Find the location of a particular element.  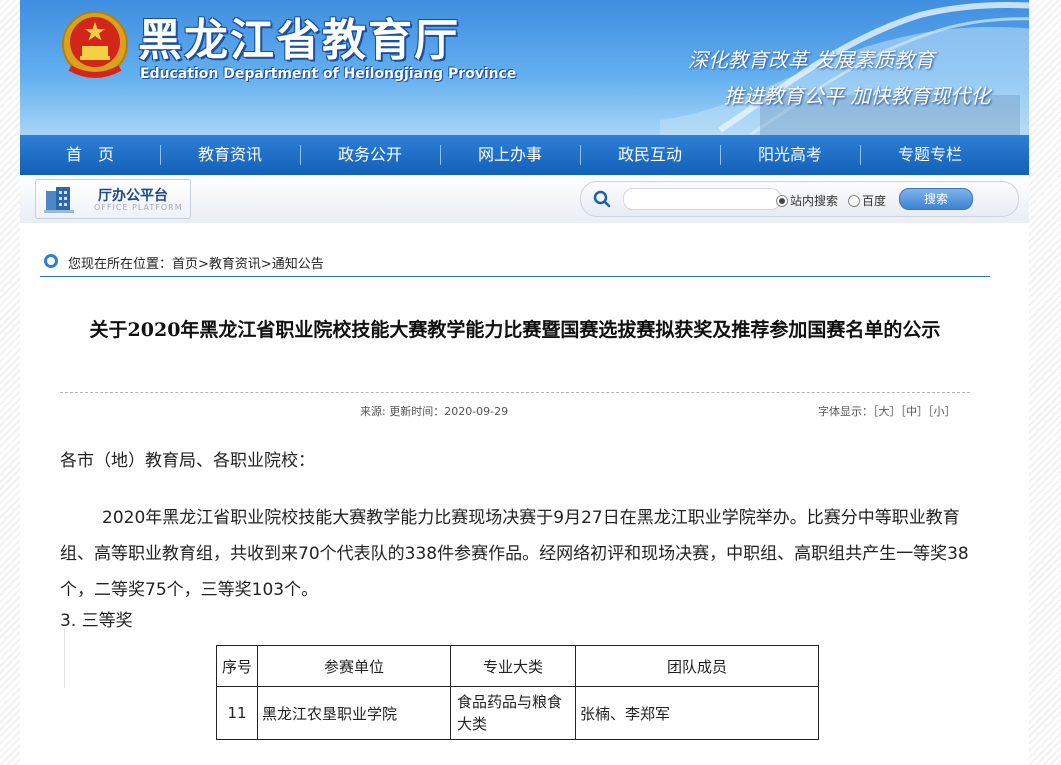

nav-item-home: 首 页 is located at coordinates (90, 155).